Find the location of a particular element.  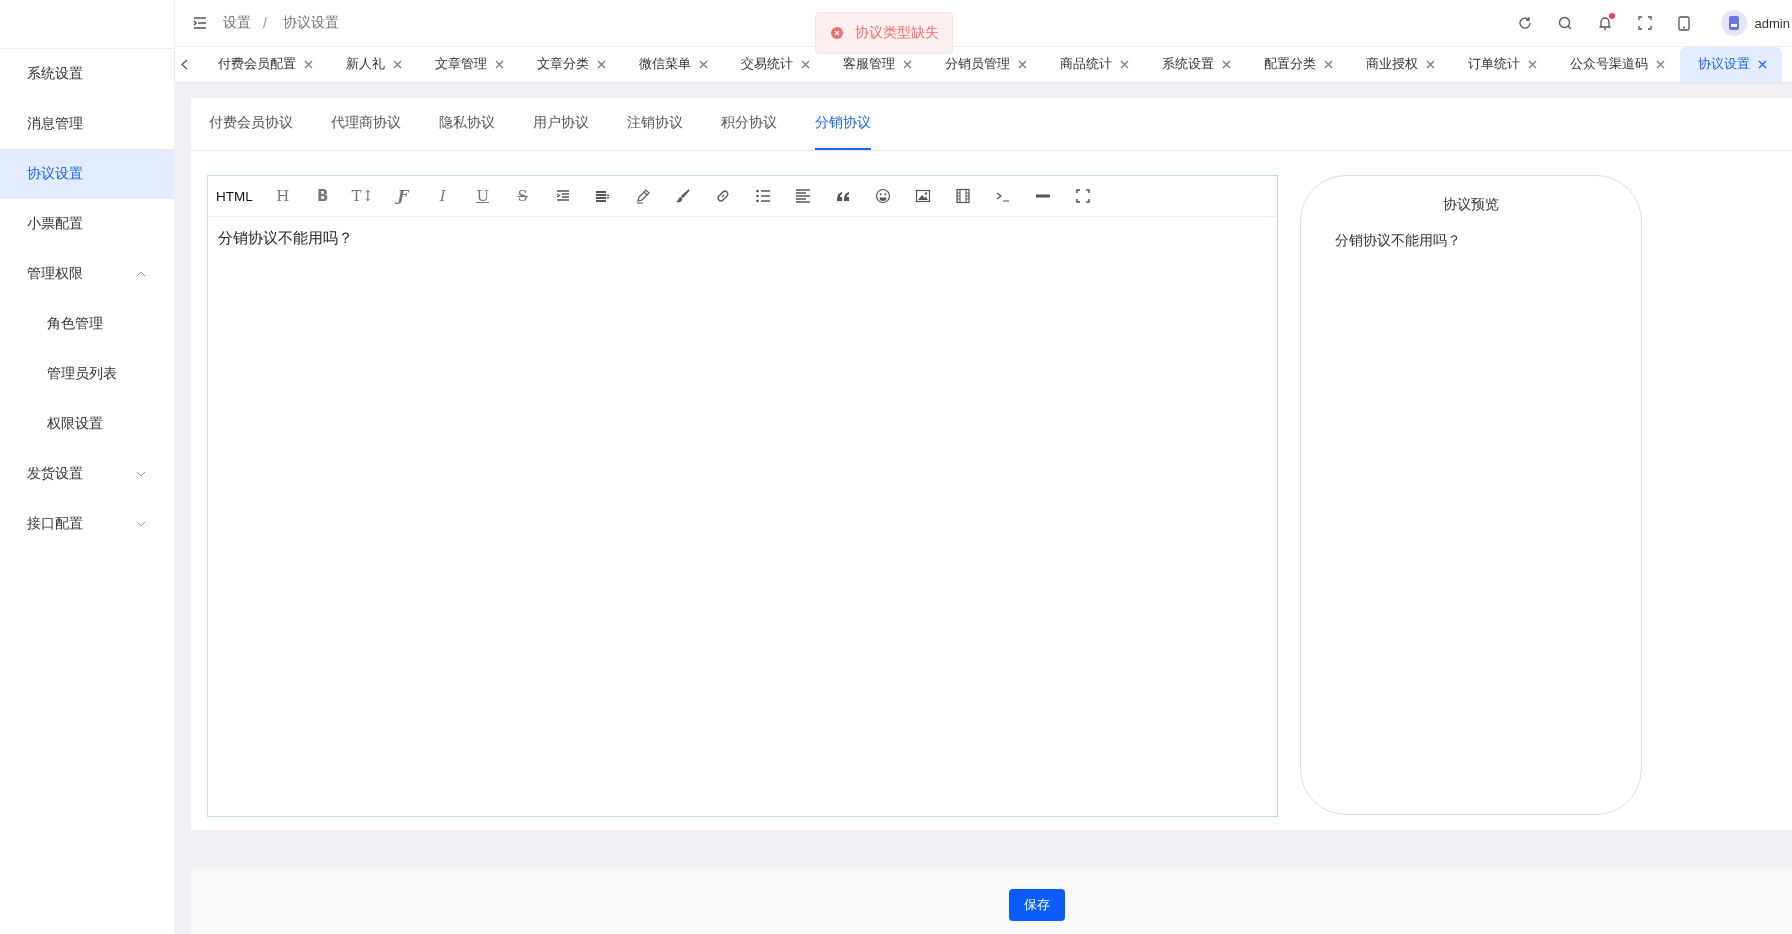

link-icon is located at coordinates (722, 196).